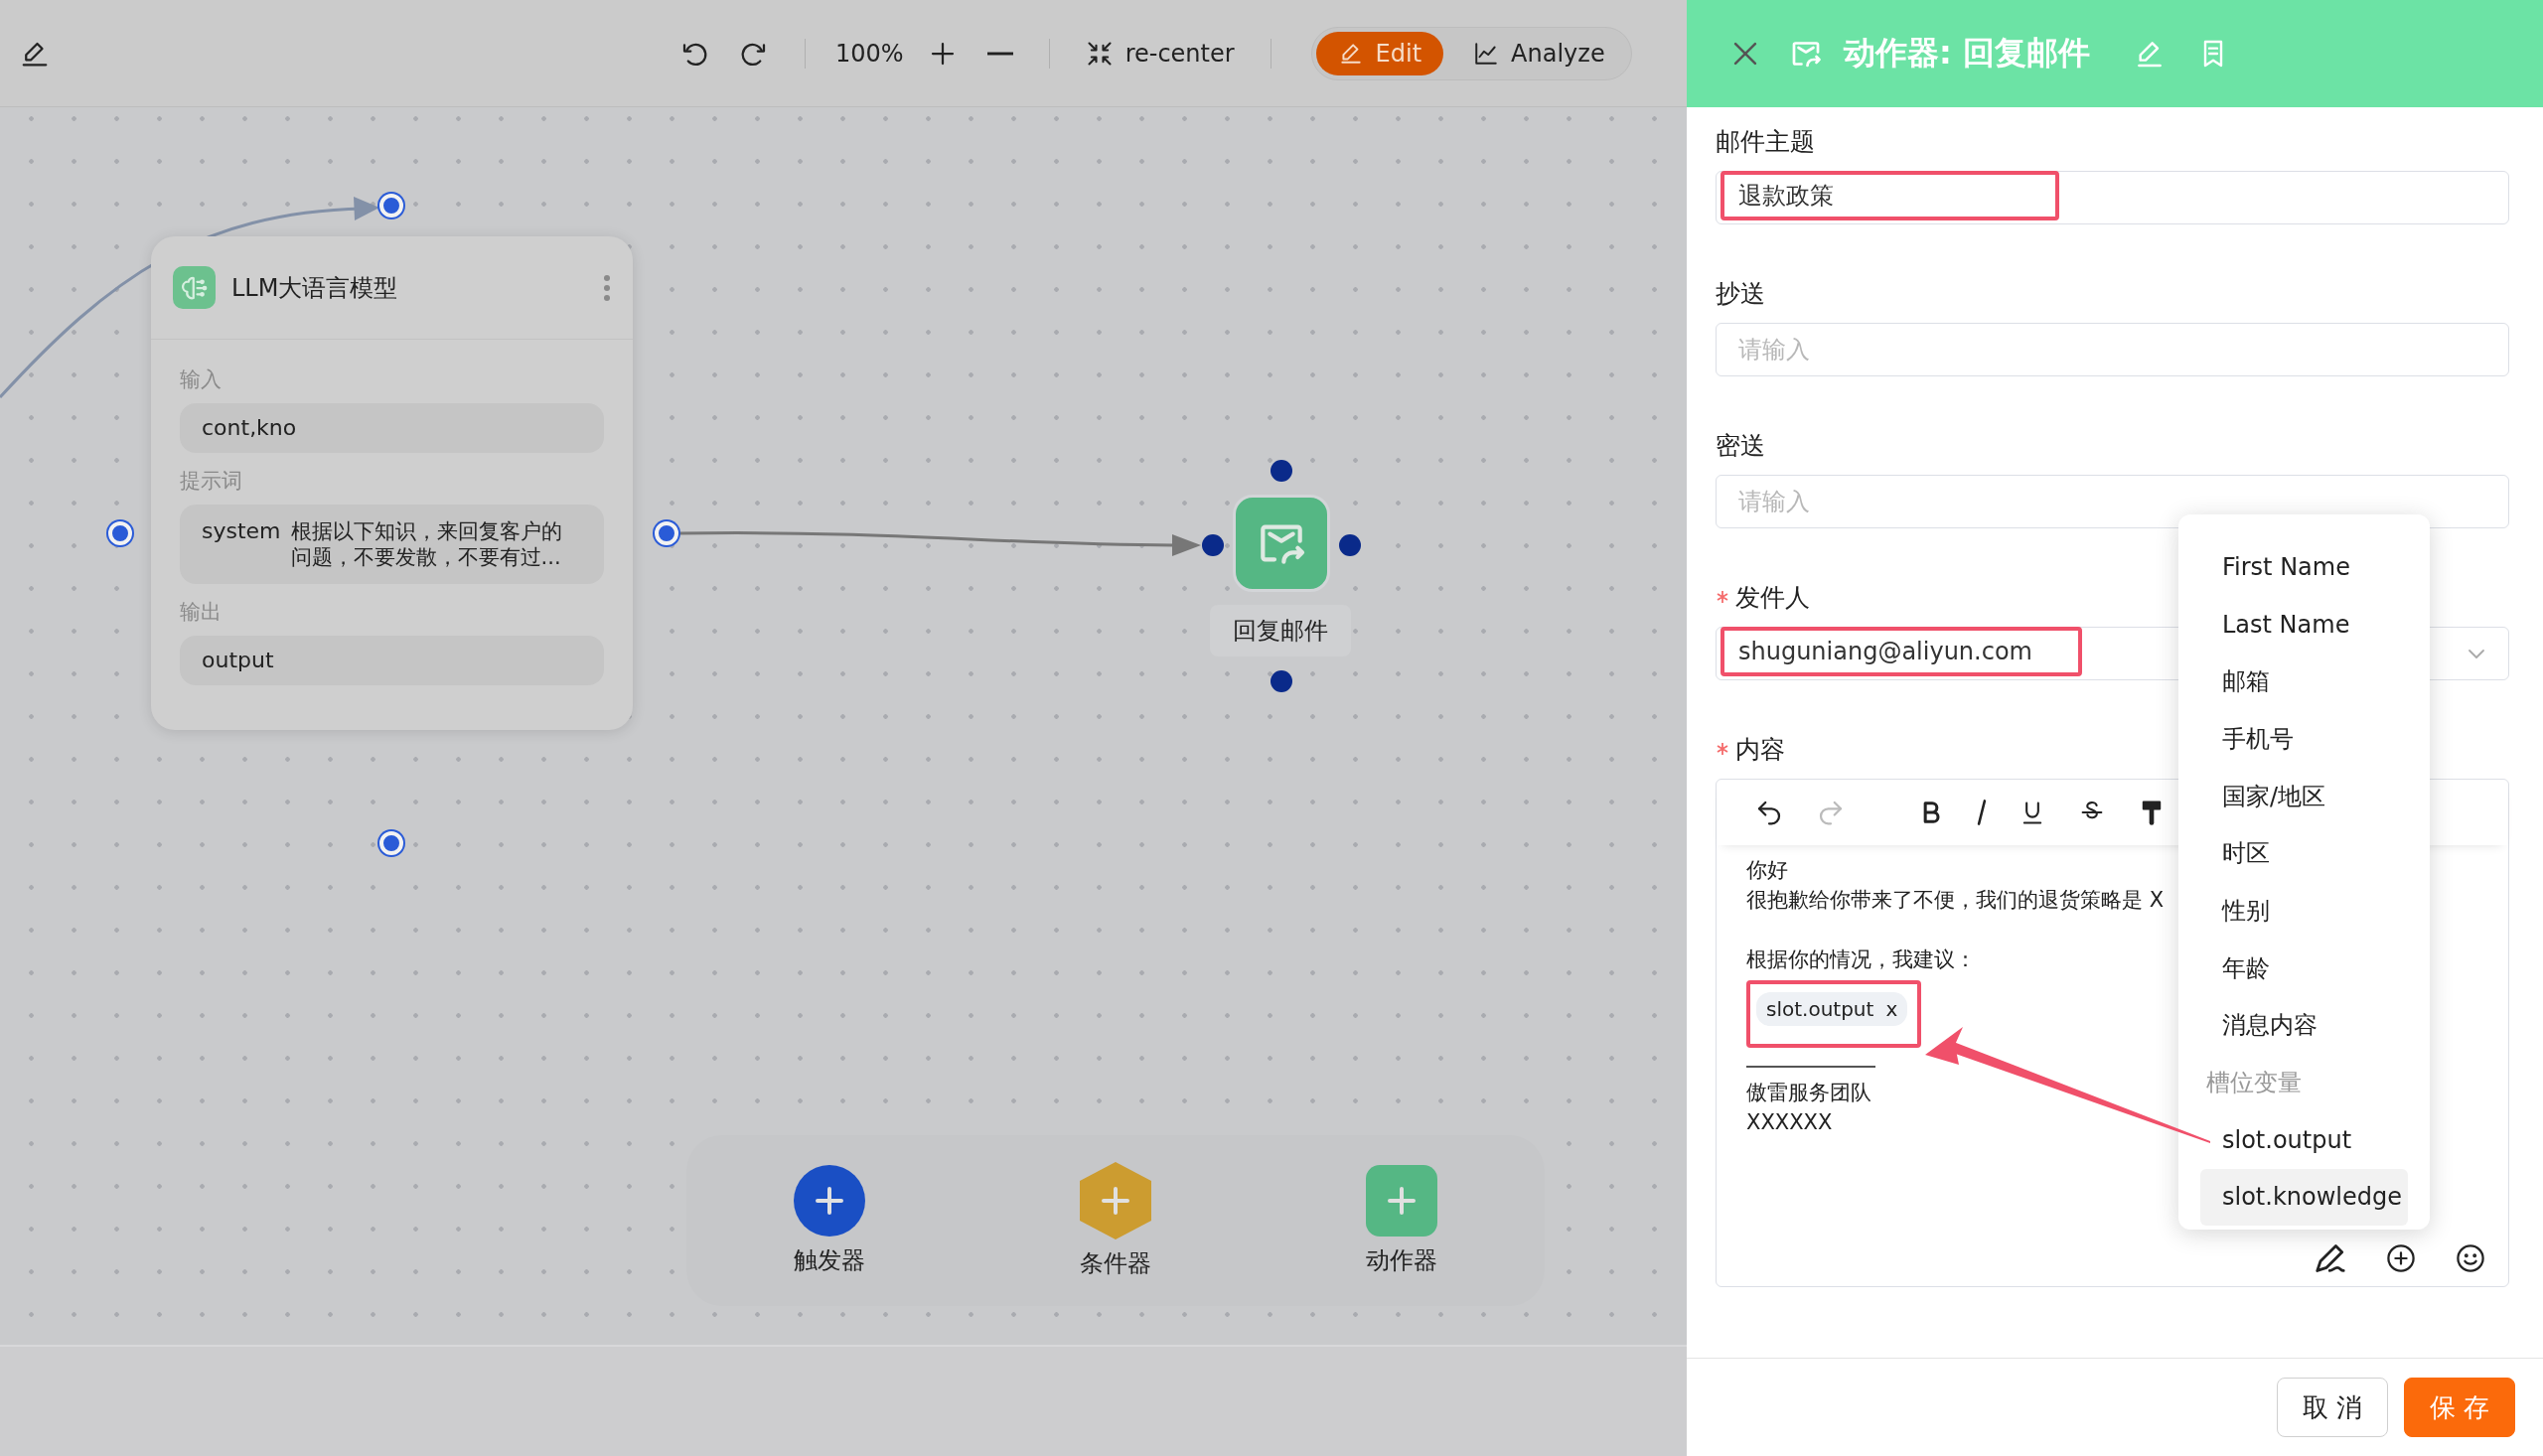  What do you see at coordinates (1808, 1093) in the screenshot?
I see `content-text: 傲雷服务团队` at bounding box center [1808, 1093].